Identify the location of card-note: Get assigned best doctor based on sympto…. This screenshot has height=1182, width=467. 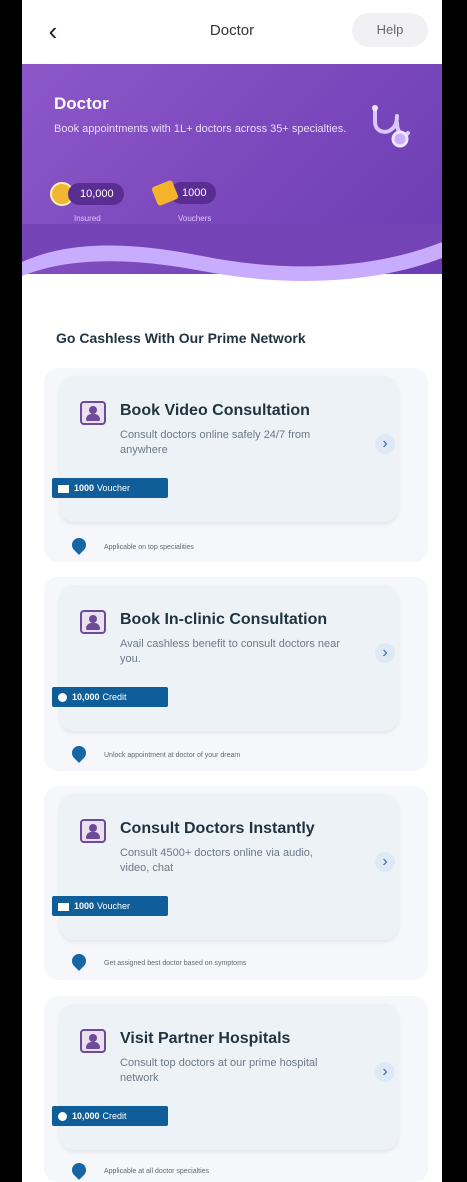
(175, 963).